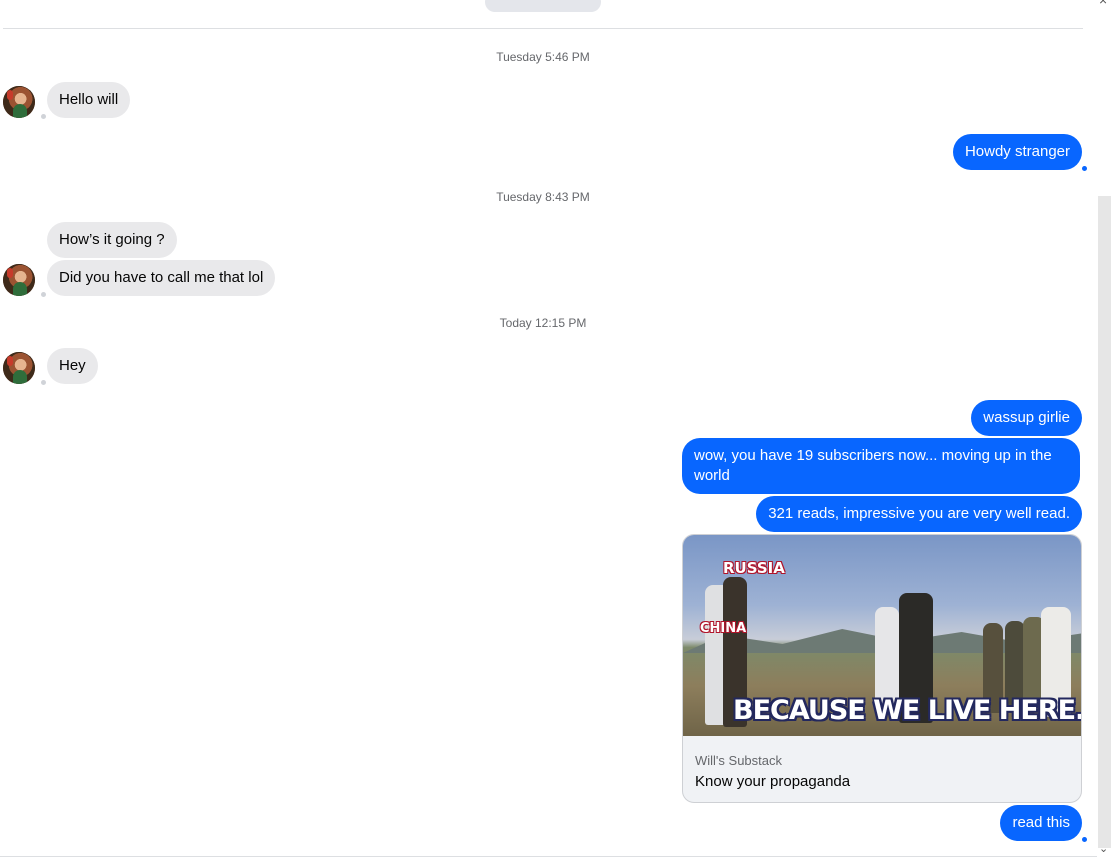 The image size is (1111, 862). Describe the element at coordinates (723, 628) in the screenshot. I see `meme-label-china: CHINA` at that location.